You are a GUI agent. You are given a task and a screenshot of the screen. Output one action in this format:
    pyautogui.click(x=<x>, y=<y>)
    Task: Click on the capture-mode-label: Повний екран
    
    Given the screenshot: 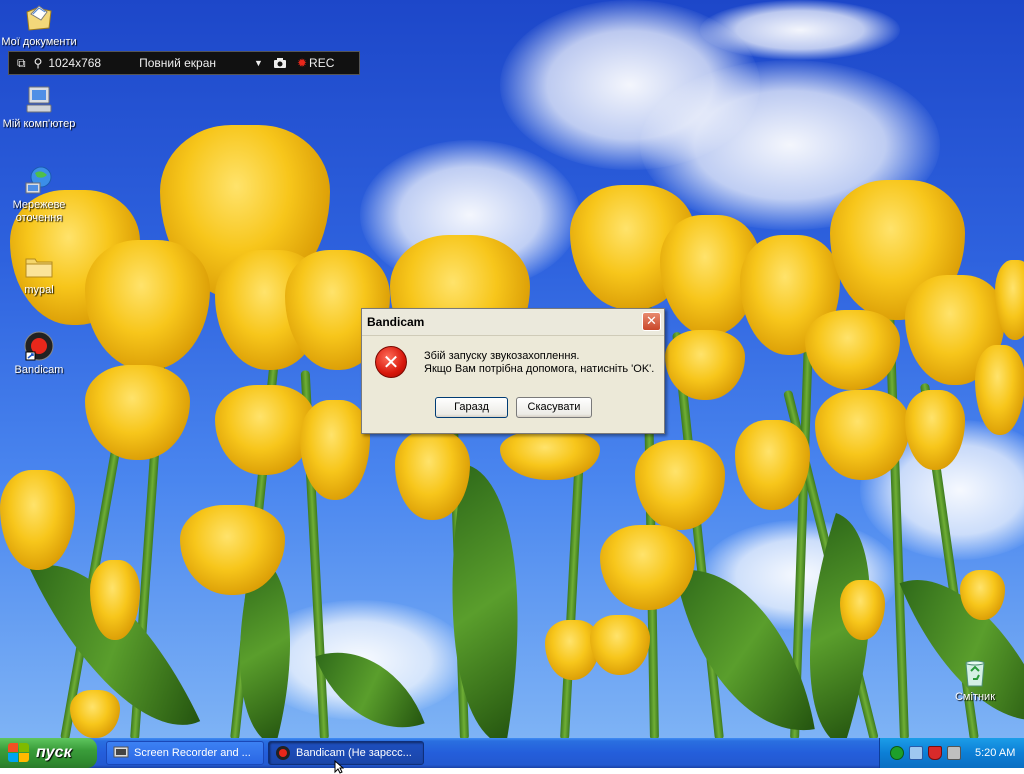 What is the action you would take?
    pyautogui.click(x=177, y=63)
    